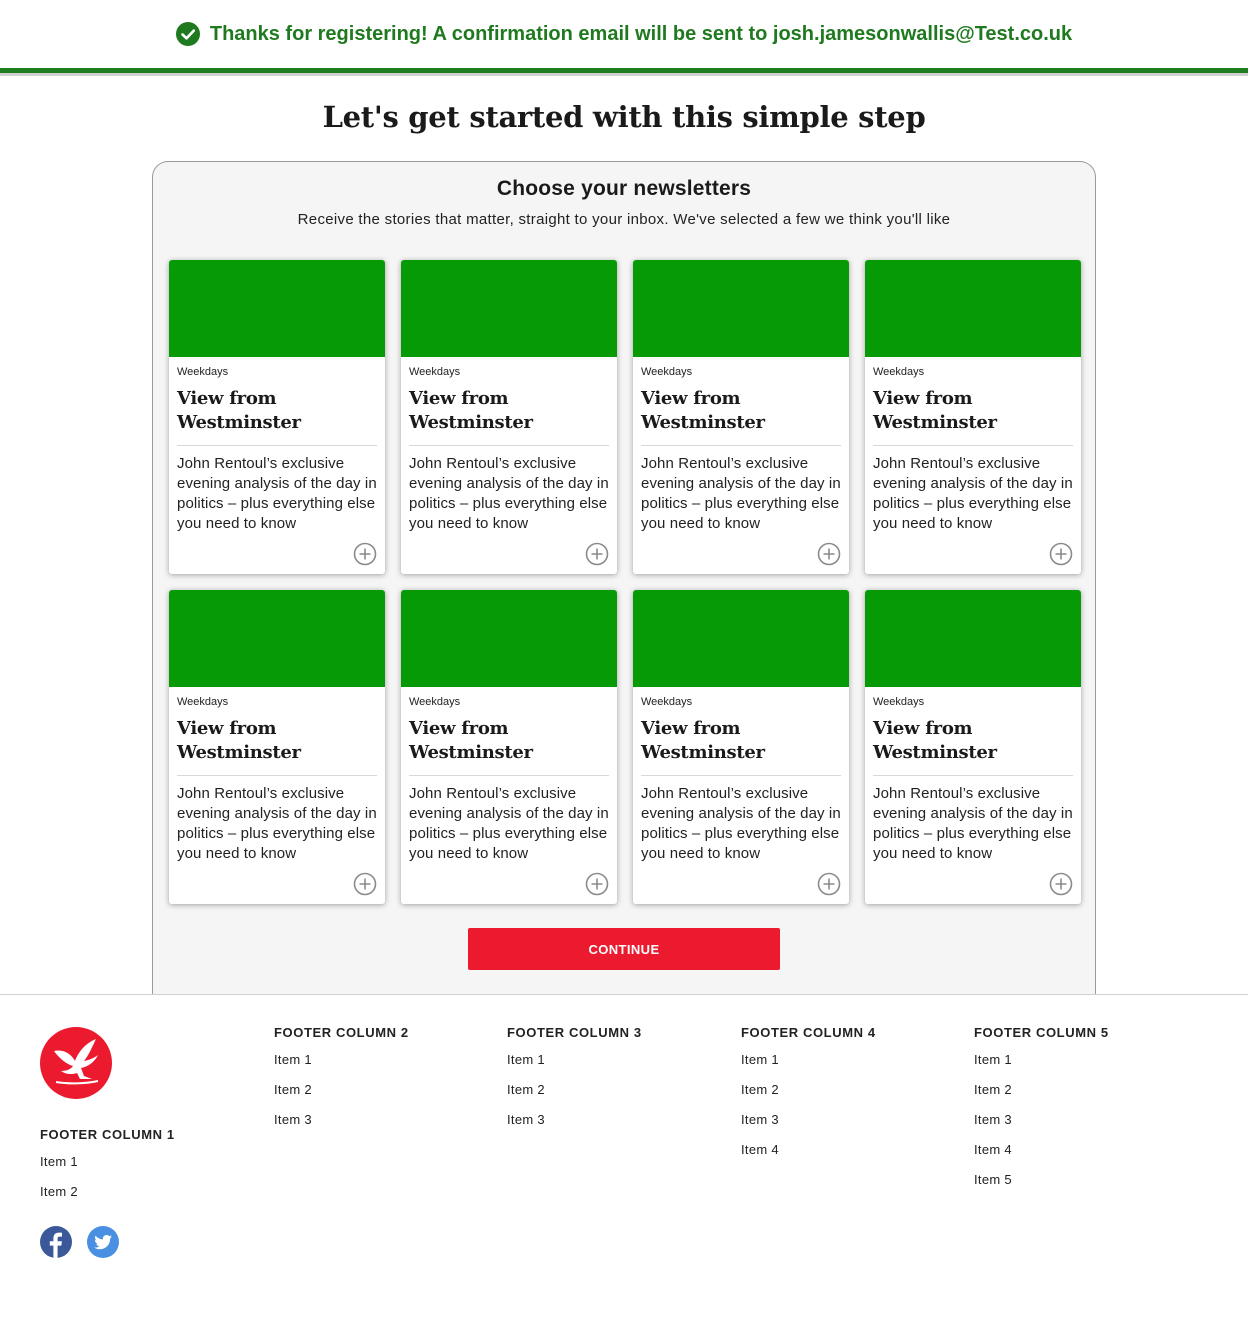  Describe the element at coordinates (103, 1242) in the screenshot. I see `twitter-icon` at that location.